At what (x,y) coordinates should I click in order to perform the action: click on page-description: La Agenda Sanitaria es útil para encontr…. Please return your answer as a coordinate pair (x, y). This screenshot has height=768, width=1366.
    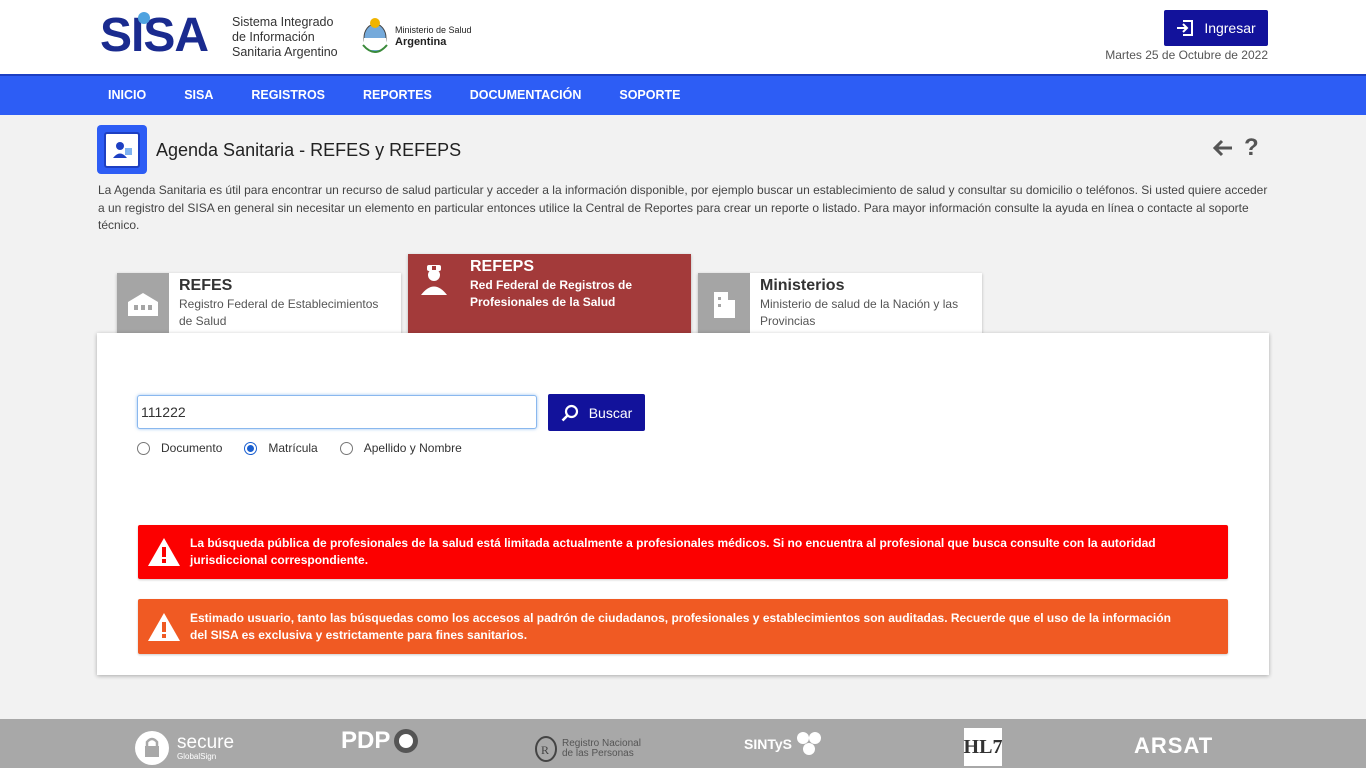
    Looking at the image, I should click on (683, 207).